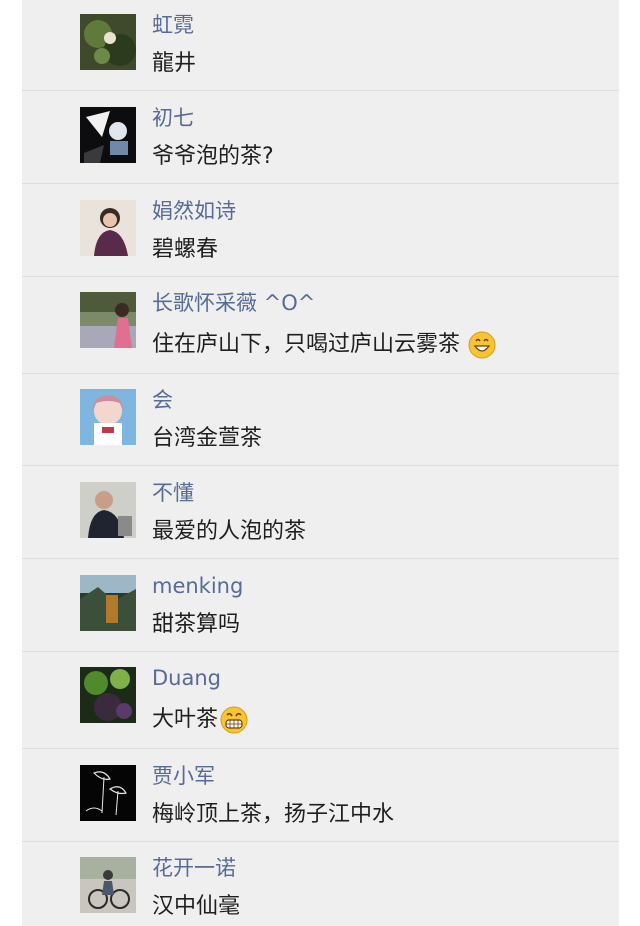 The width and height of the screenshot is (640, 926). What do you see at coordinates (197, 586) in the screenshot?
I see `commenter-name: menking` at bounding box center [197, 586].